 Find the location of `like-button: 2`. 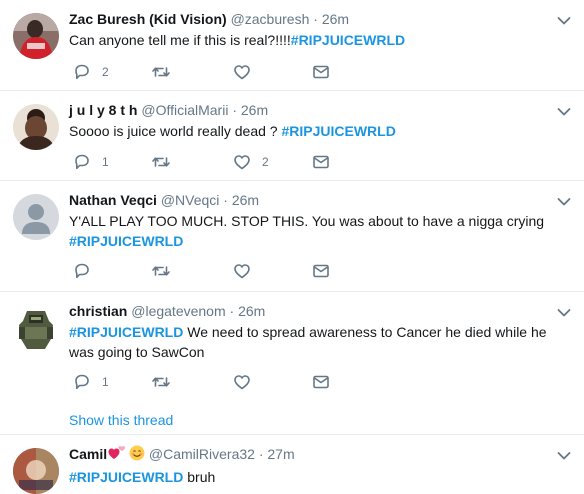

like-button: 2 is located at coordinates (250, 162).